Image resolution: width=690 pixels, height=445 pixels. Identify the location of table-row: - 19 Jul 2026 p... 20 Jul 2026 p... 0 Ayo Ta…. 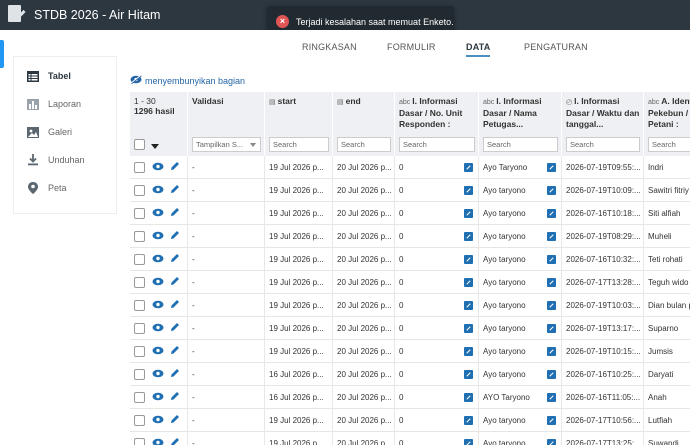
(410, 167).